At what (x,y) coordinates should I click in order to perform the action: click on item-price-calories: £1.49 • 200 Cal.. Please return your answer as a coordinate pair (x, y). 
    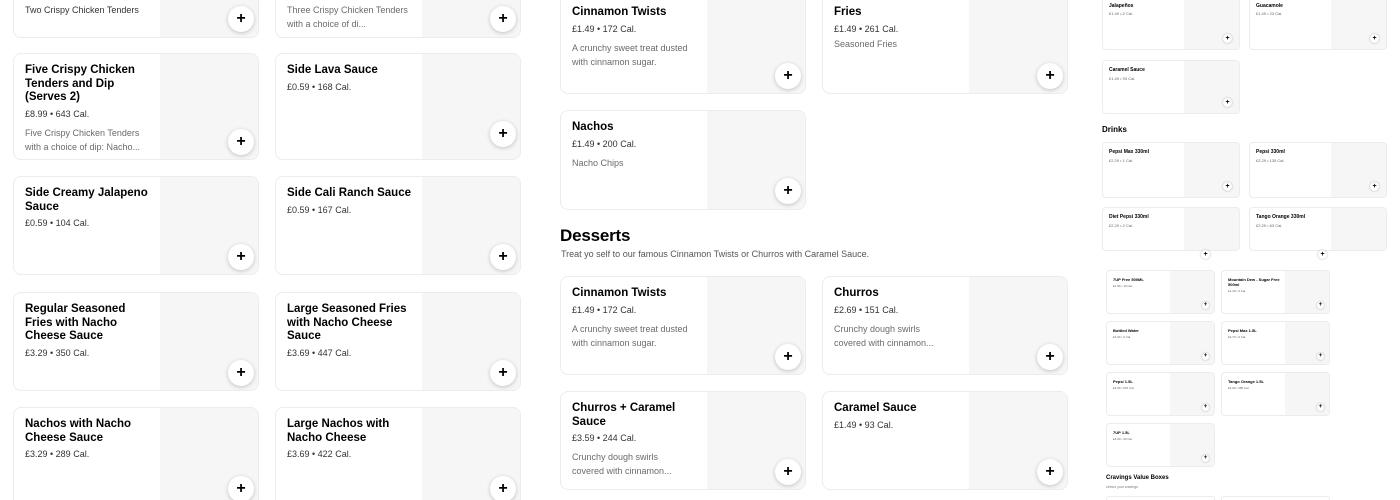
    Looking at the image, I should click on (604, 143).